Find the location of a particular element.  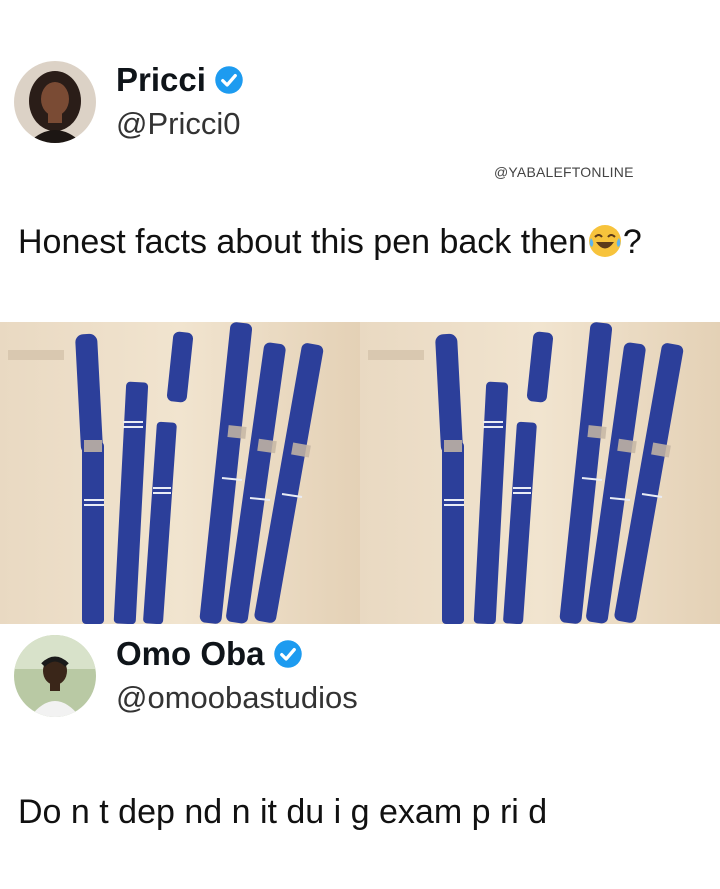

tweet2-header: Omo Oba @omoobastudios is located at coordinates (186, 676).